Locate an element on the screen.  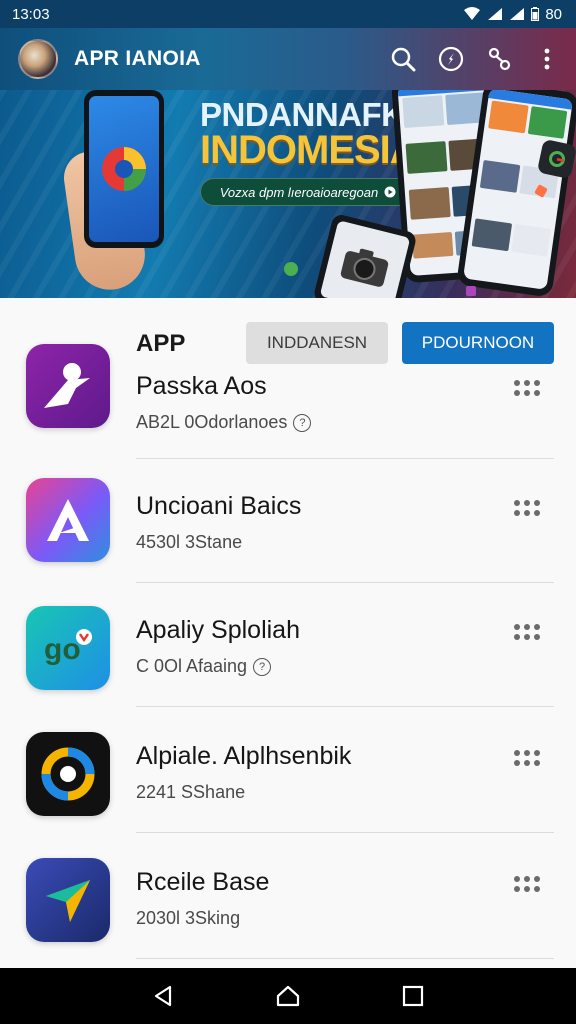
back-button is located at coordinates (163, 996).